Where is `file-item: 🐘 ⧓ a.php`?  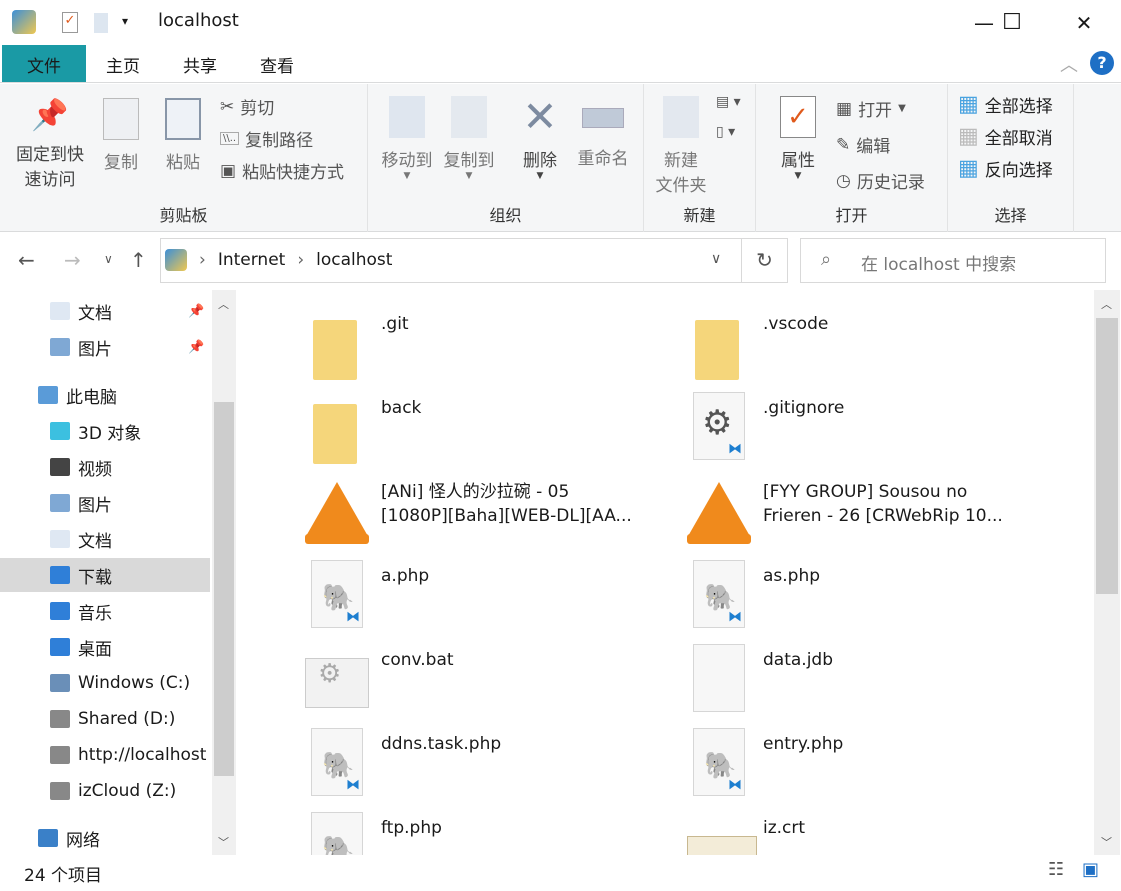 file-item: 🐘 ⧓ a.php is located at coordinates (495, 594).